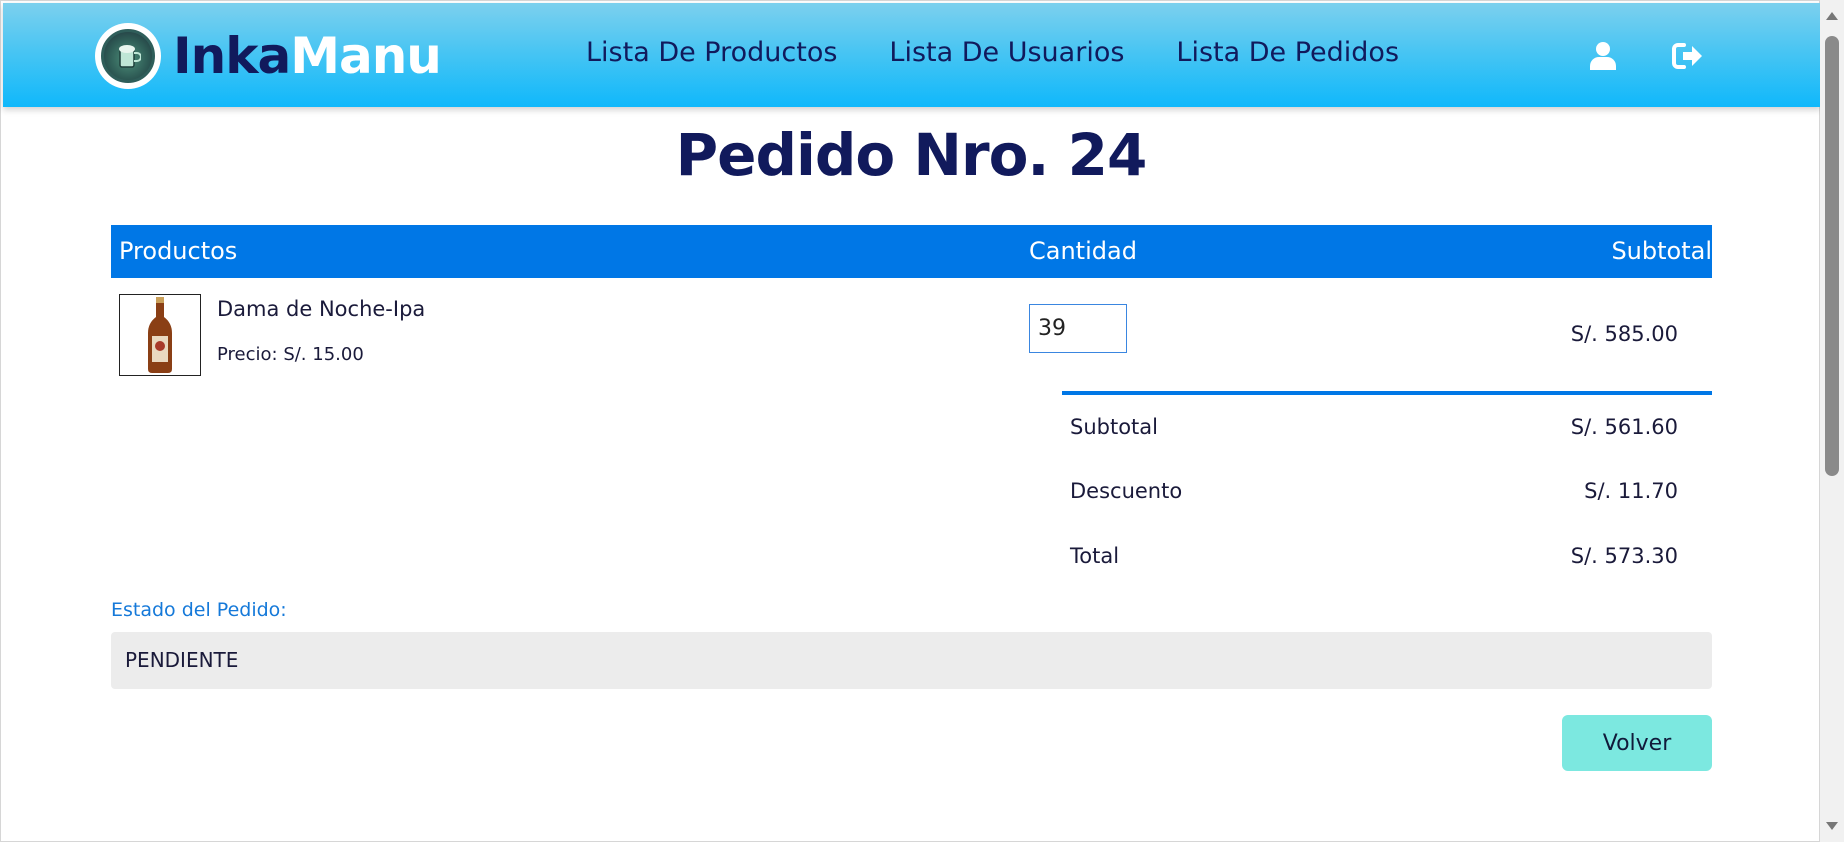  I want to click on order-table-header: Productos Cantidad Subtotal, so click(911, 251).